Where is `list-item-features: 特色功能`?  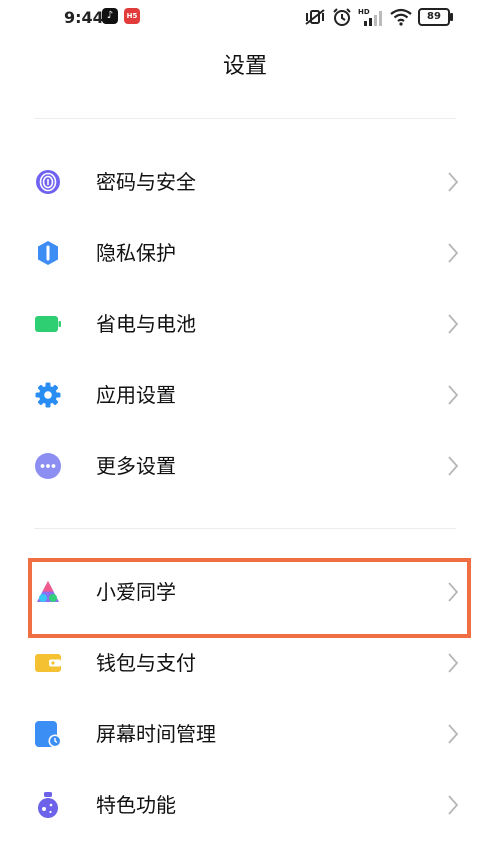 list-item-features: 特色功能 is located at coordinates (245, 805).